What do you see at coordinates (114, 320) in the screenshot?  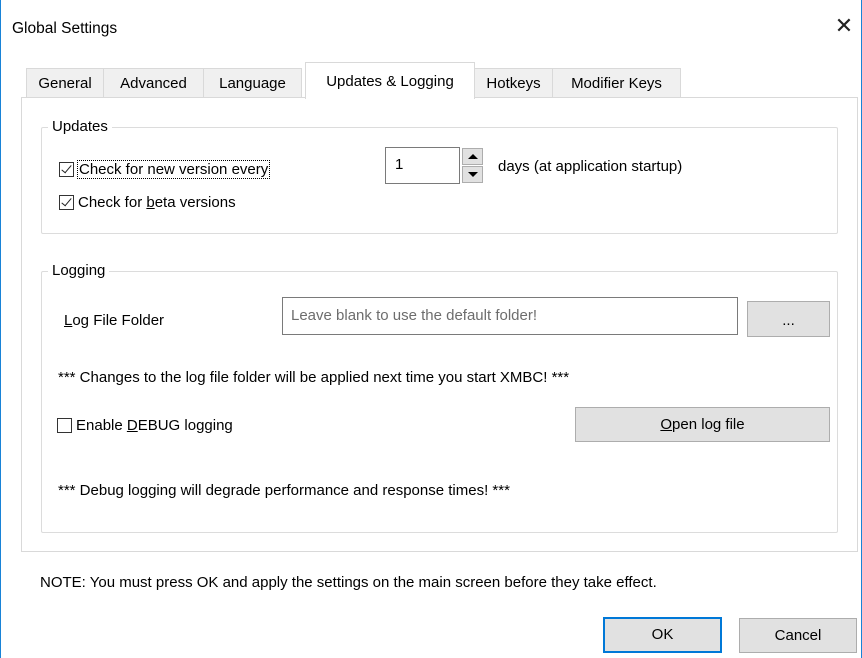 I see `log-folder-label: Log File Folder` at bounding box center [114, 320].